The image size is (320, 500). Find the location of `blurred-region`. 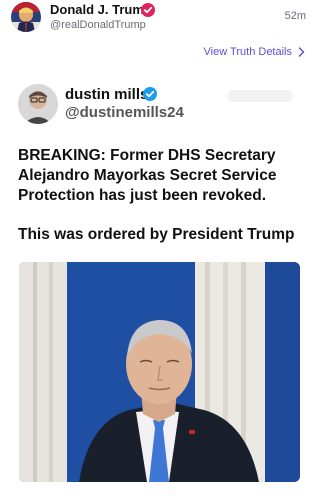

blurred-region is located at coordinates (260, 96).